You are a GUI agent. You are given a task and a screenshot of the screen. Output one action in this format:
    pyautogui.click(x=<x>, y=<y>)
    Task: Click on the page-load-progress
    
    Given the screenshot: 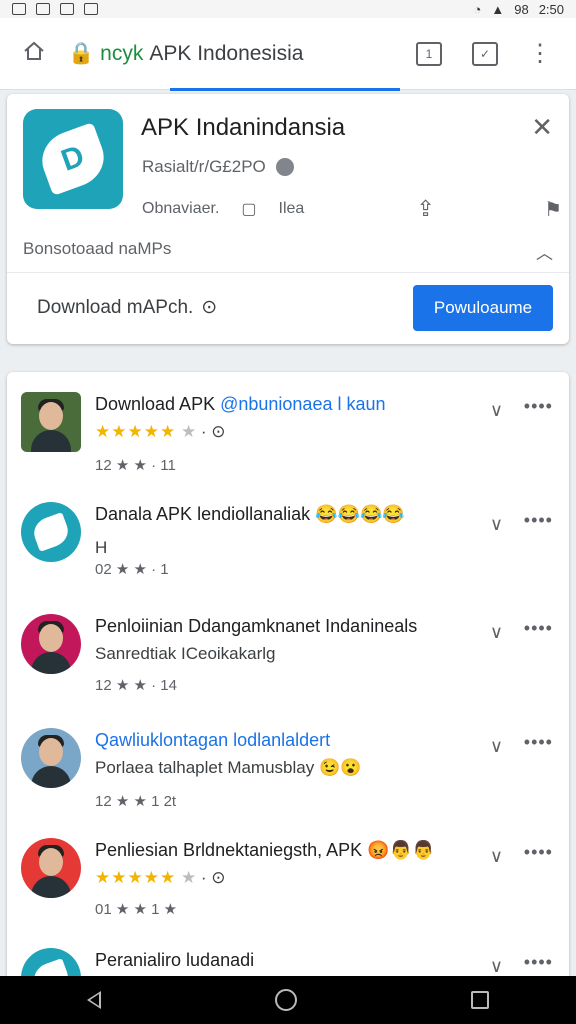 What is the action you would take?
    pyautogui.click(x=285, y=89)
    